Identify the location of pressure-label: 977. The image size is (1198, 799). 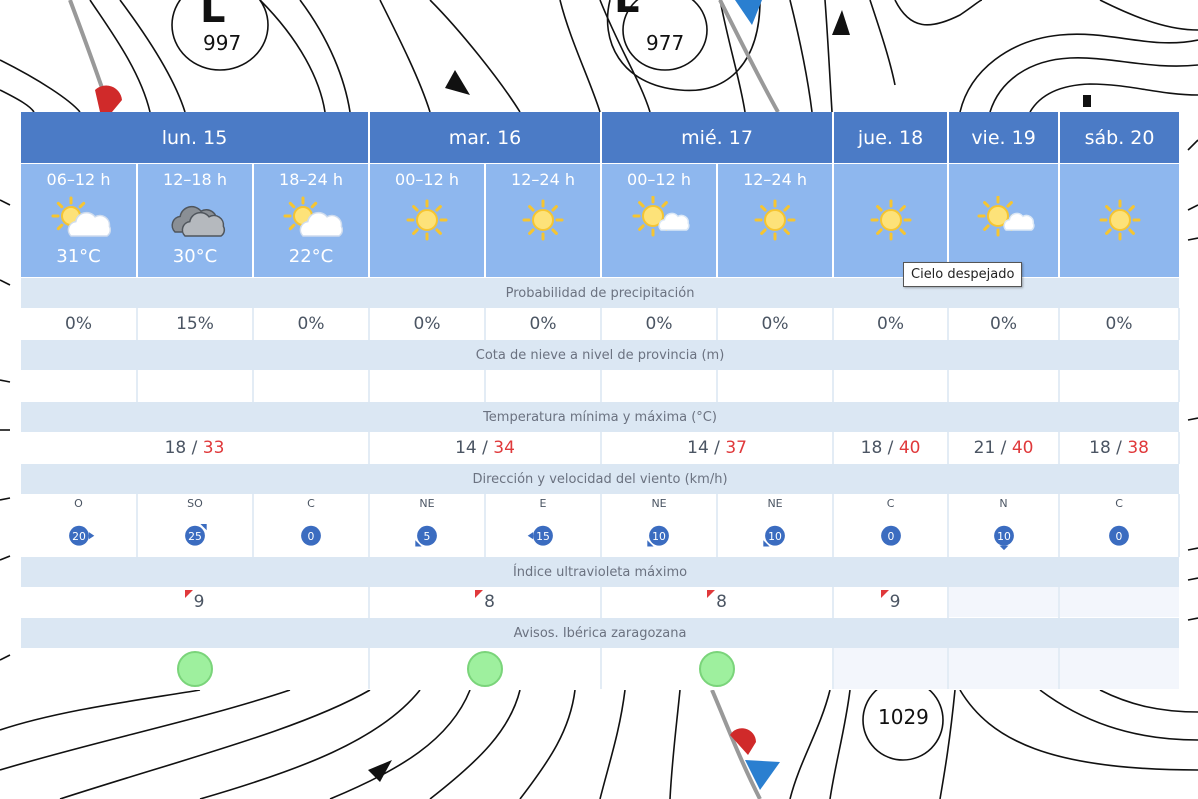
(665, 43).